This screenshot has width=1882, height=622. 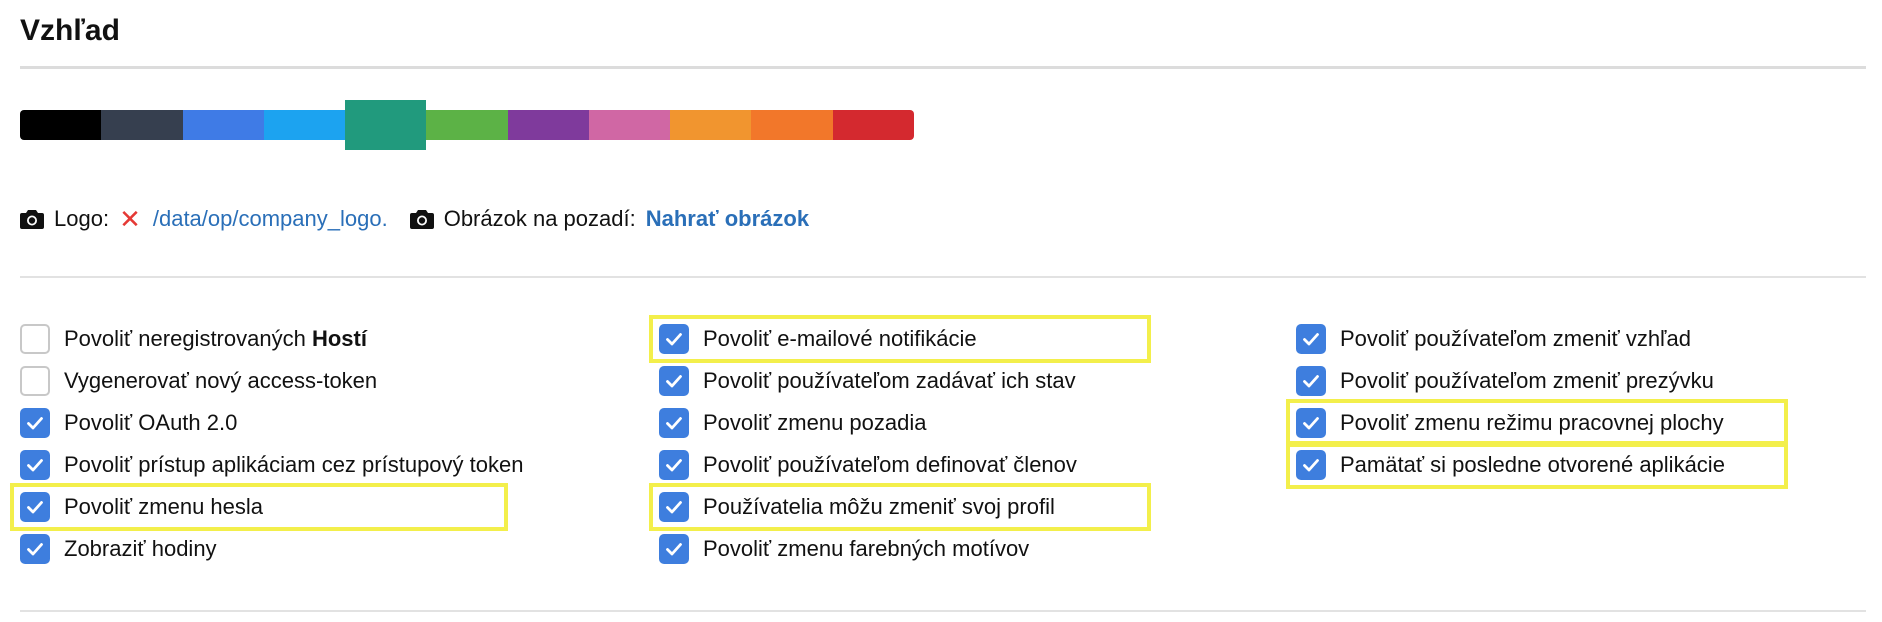 I want to click on option-label: Pamätať si posledne otvorené aplikácie, so click(x=1532, y=464).